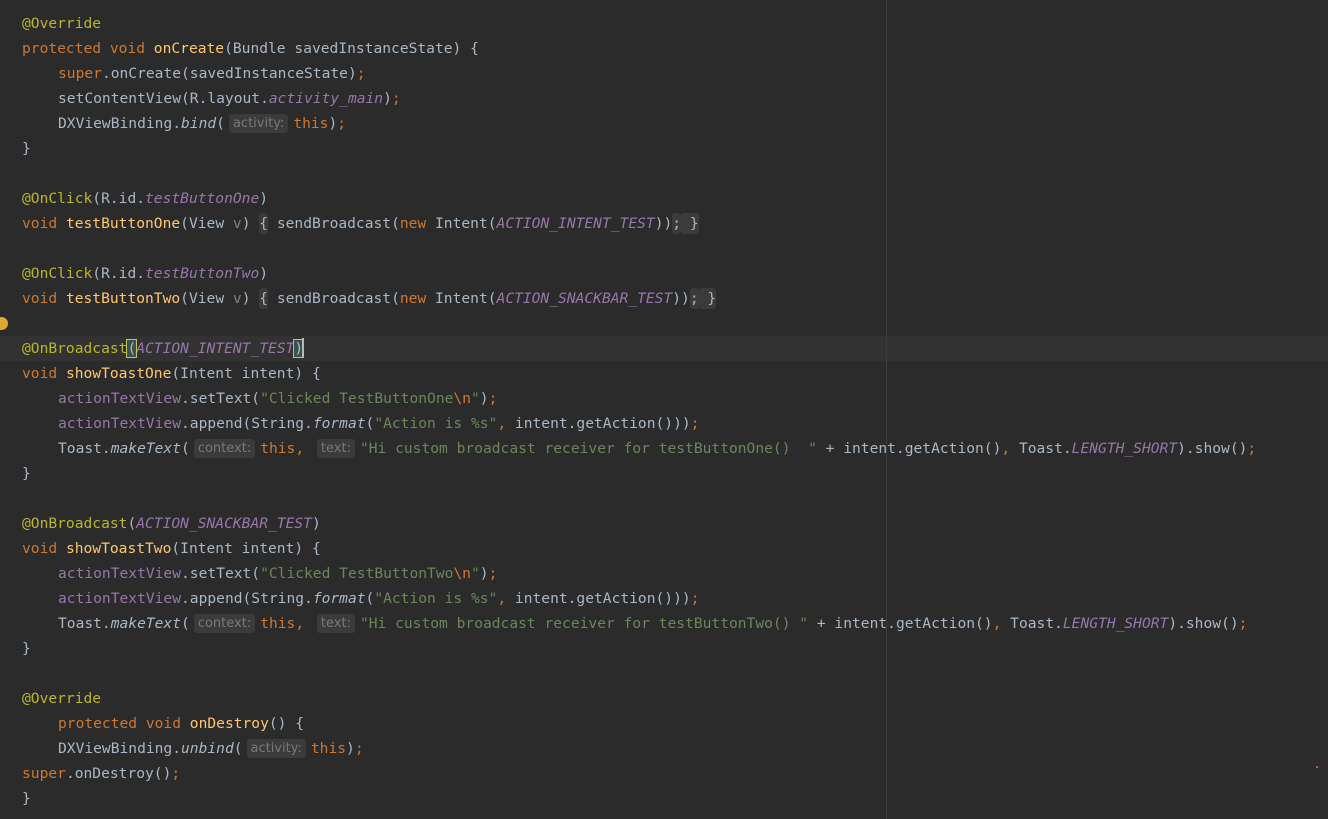 This screenshot has width=1328, height=819. What do you see at coordinates (80, 73) in the screenshot?
I see `code-token: super` at bounding box center [80, 73].